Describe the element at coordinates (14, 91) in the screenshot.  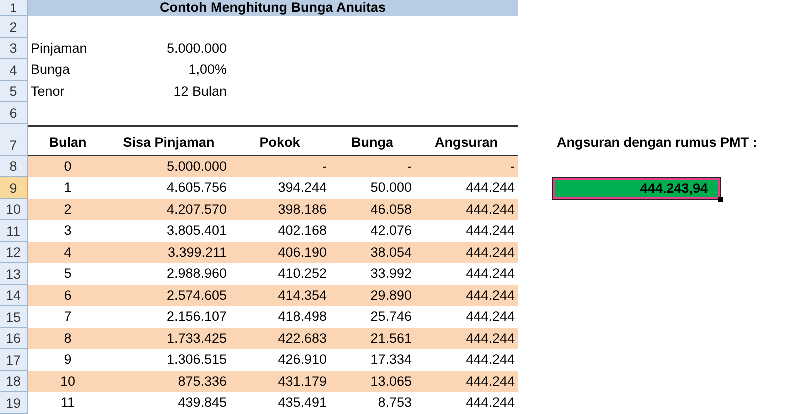
I see `row-header: 5` at that location.